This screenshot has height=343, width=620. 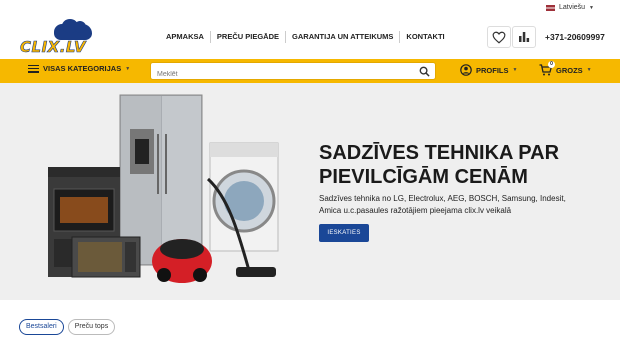 I want to click on product-tabs: Bestsaleri Preču tops, so click(x=67, y=327).